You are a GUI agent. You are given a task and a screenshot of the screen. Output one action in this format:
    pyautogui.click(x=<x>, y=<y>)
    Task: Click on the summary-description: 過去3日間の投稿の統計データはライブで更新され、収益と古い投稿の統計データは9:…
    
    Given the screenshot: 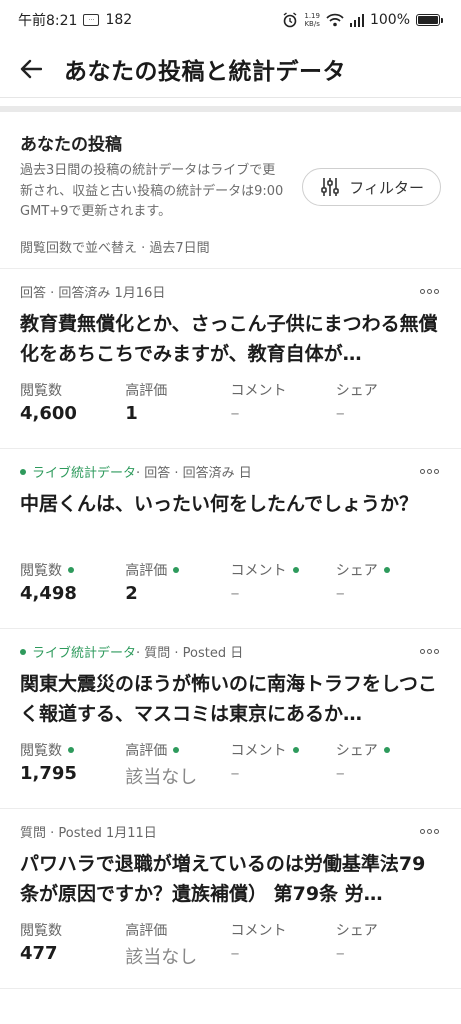 What is the action you would take?
    pyautogui.click(x=152, y=191)
    